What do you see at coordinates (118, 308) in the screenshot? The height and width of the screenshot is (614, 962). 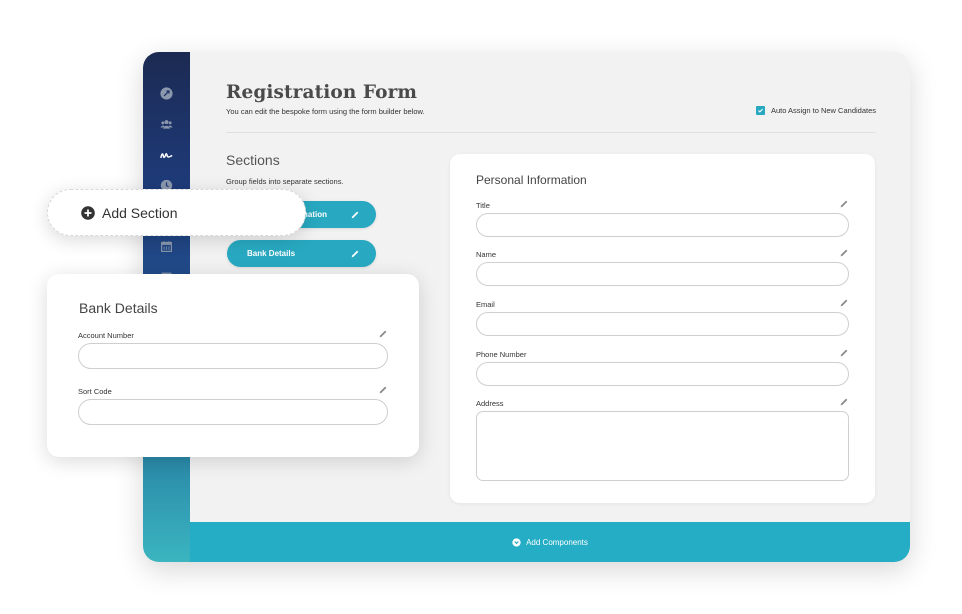 I see `card-title: Bank Details` at bounding box center [118, 308].